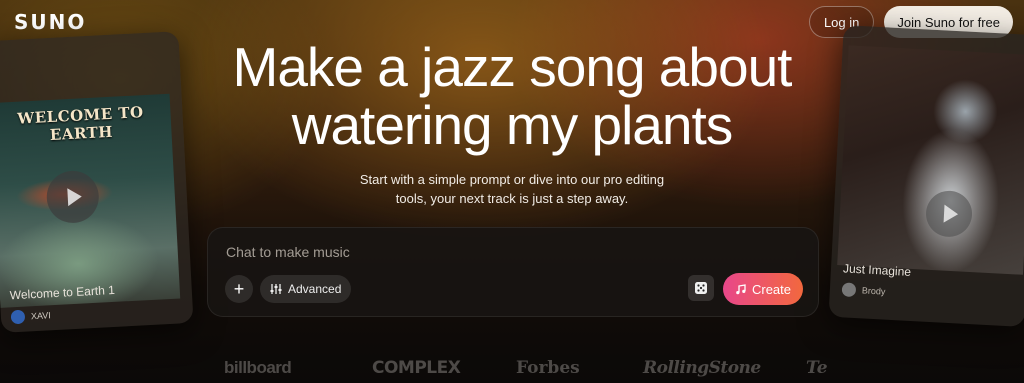 Image resolution: width=1024 pixels, height=383 pixels. Describe the element at coordinates (877, 270) in the screenshot. I see `song-title: Just Imagine` at that location.